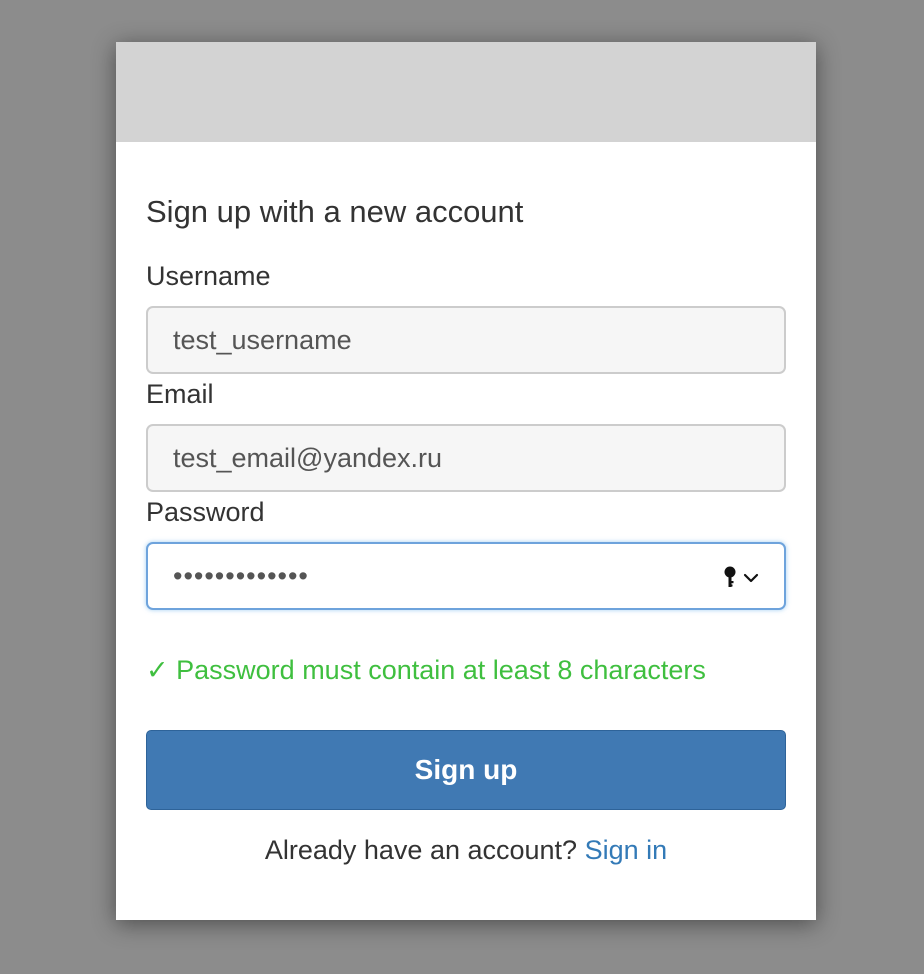 Image resolution: width=924 pixels, height=974 pixels. Describe the element at coordinates (208, 276) in the screenshot. I see `username-label: Username` at that location.